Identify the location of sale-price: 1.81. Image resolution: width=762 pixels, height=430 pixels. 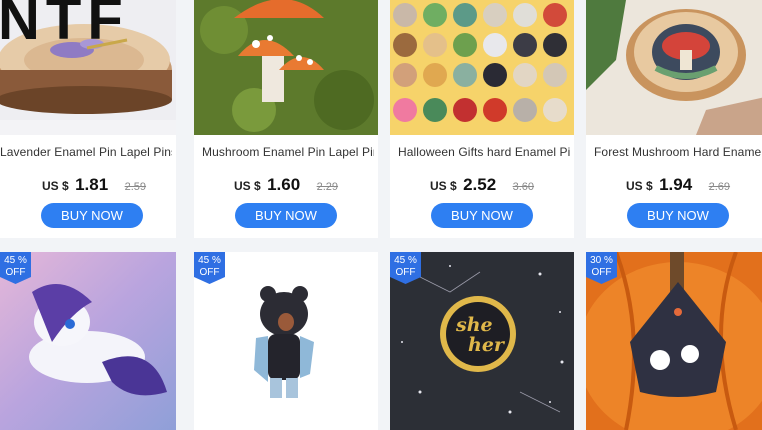
(92, 184).